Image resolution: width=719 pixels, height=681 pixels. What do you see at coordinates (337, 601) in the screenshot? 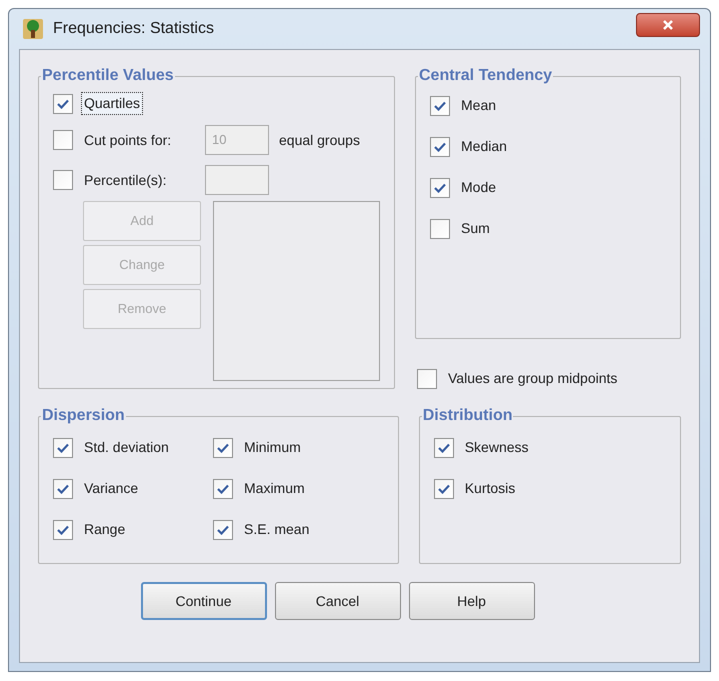
I see `dialog-button: Cancel` at bounding box center [337, 601].